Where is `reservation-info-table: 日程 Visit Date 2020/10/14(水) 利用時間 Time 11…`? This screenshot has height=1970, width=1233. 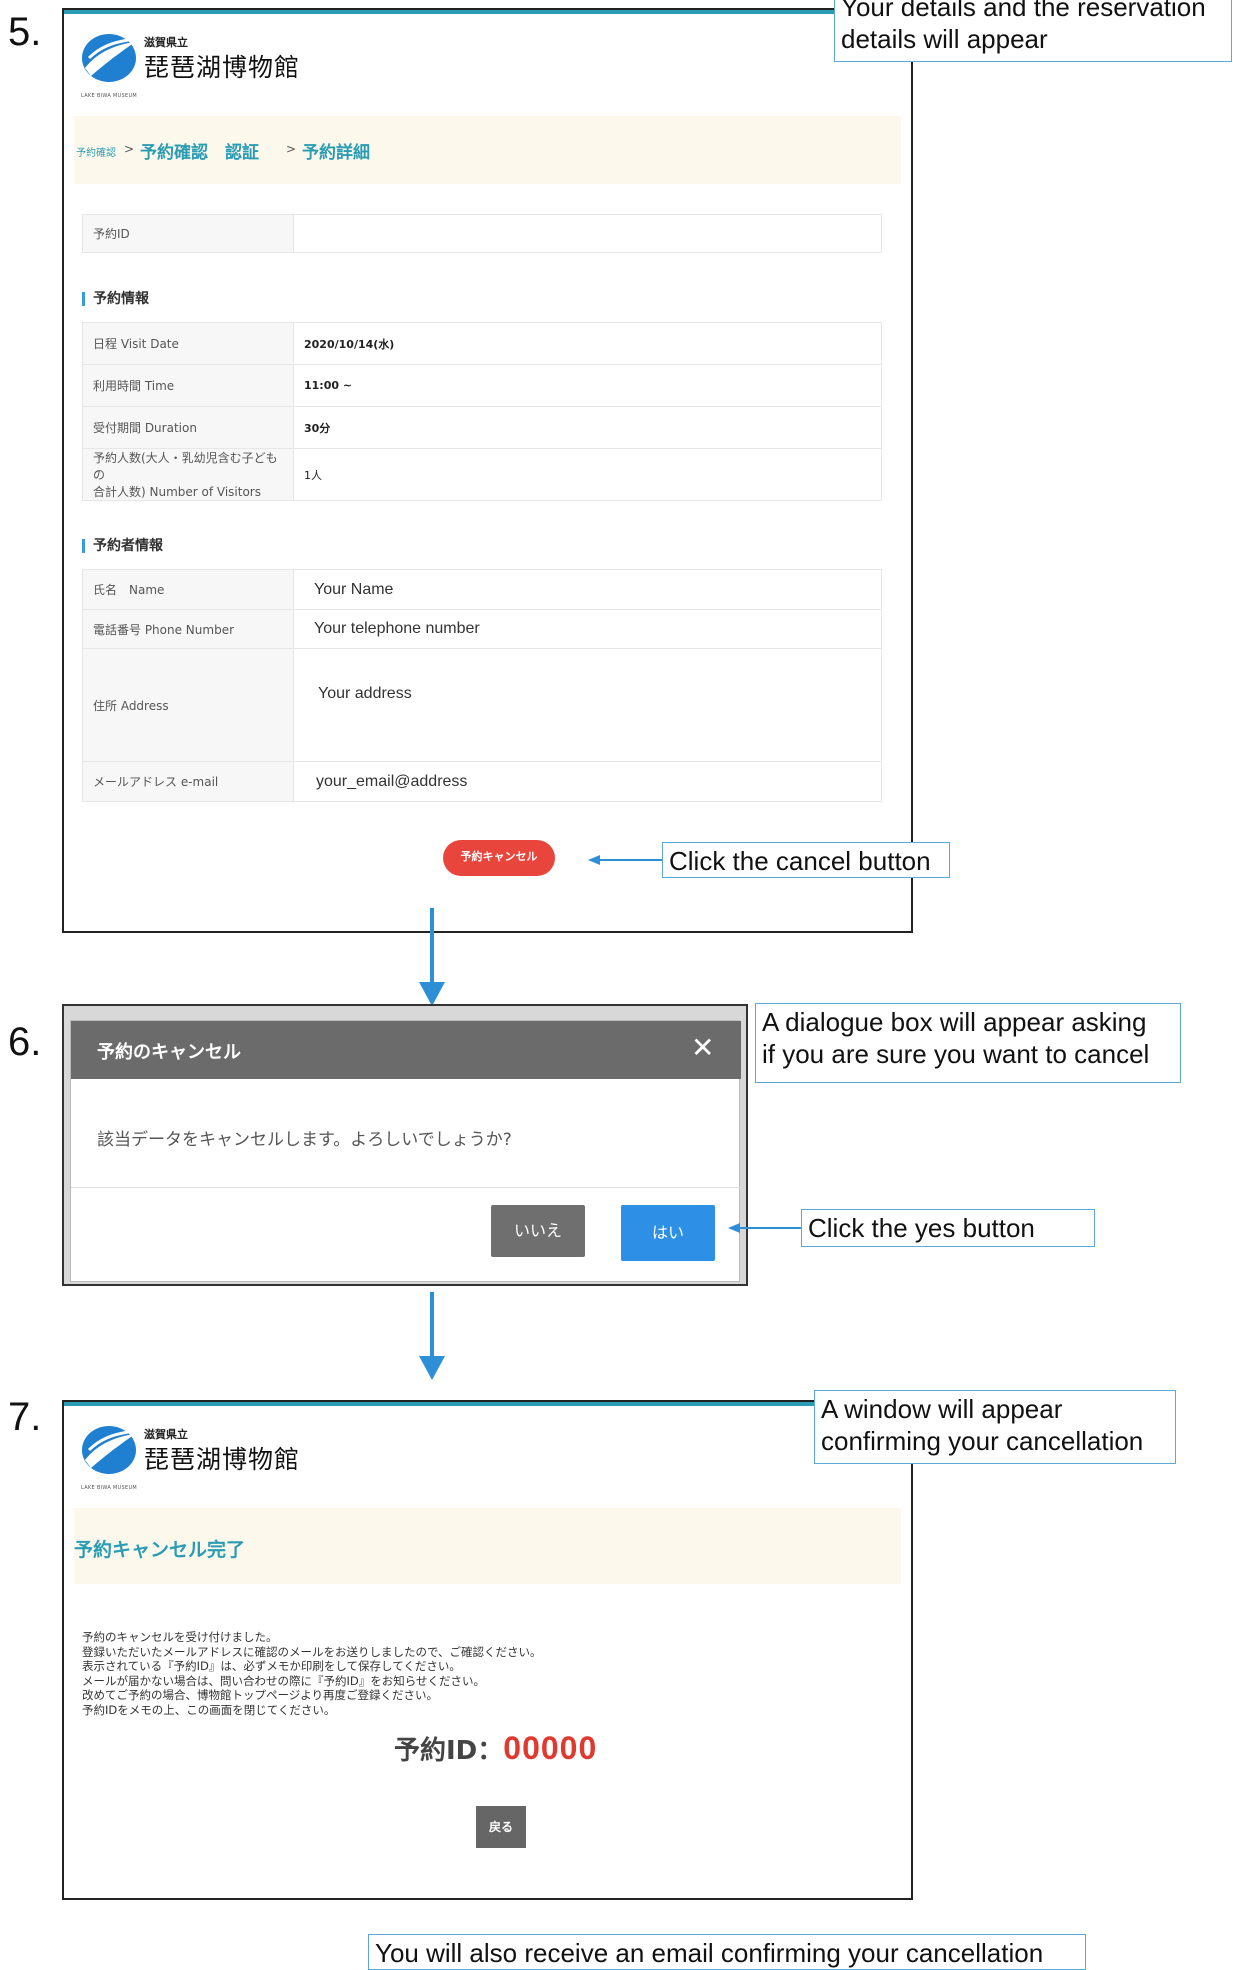 reservation-info-table: 日程 Visit Date 2020/10/14(水) 利用時間 Time 11… is located at coordinates (482, 411).